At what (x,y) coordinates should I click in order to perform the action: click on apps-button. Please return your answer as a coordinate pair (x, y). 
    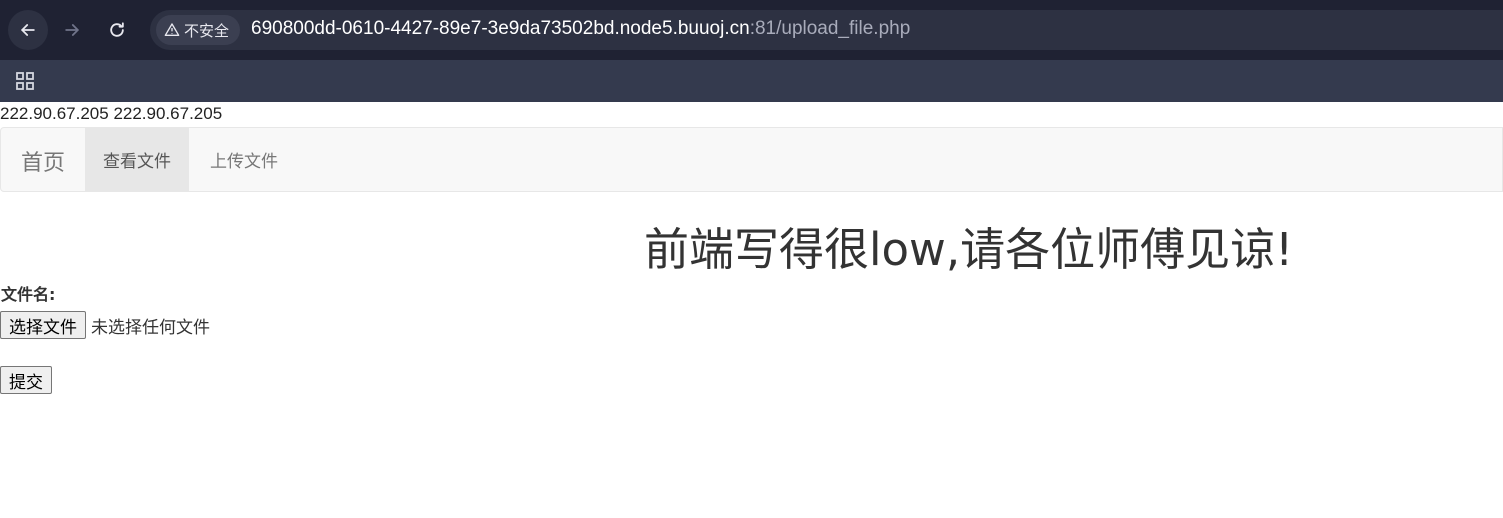
    Looking at the image, I should click on (25, 81).